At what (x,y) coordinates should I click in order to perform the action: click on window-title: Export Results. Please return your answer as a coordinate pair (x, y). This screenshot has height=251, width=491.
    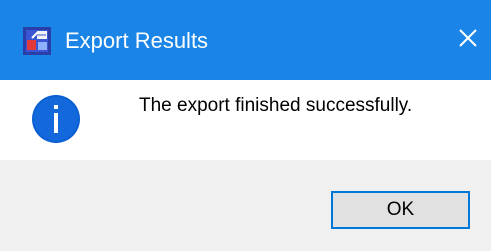
    Looking at the image, I should click on (137, 40).